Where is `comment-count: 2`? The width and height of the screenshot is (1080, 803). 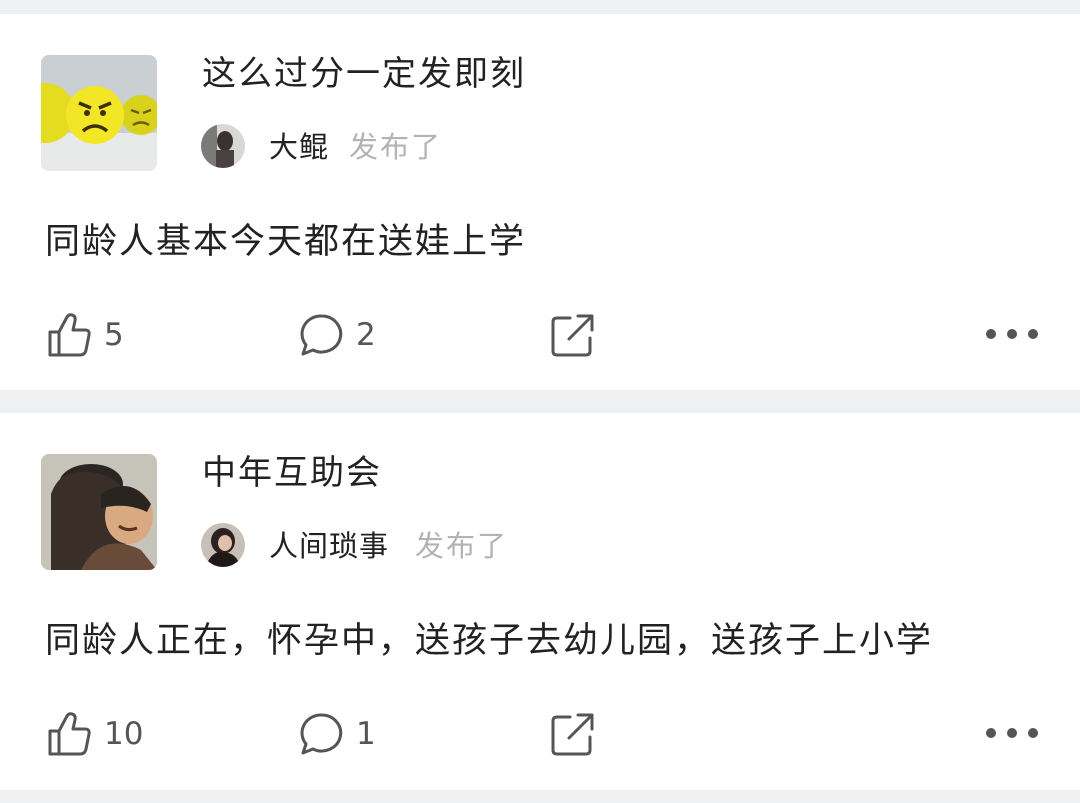 comment-count: 2 is located at coordinates (366, 335).